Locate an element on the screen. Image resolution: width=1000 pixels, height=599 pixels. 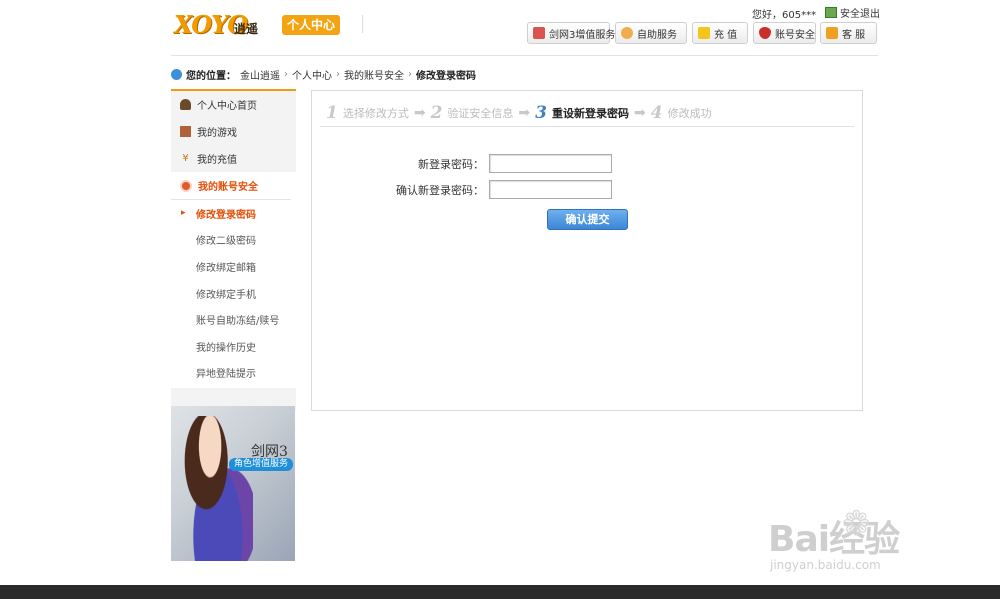
sidebar-item-home: 个人中心首页 is located at coordinates (233, 104).